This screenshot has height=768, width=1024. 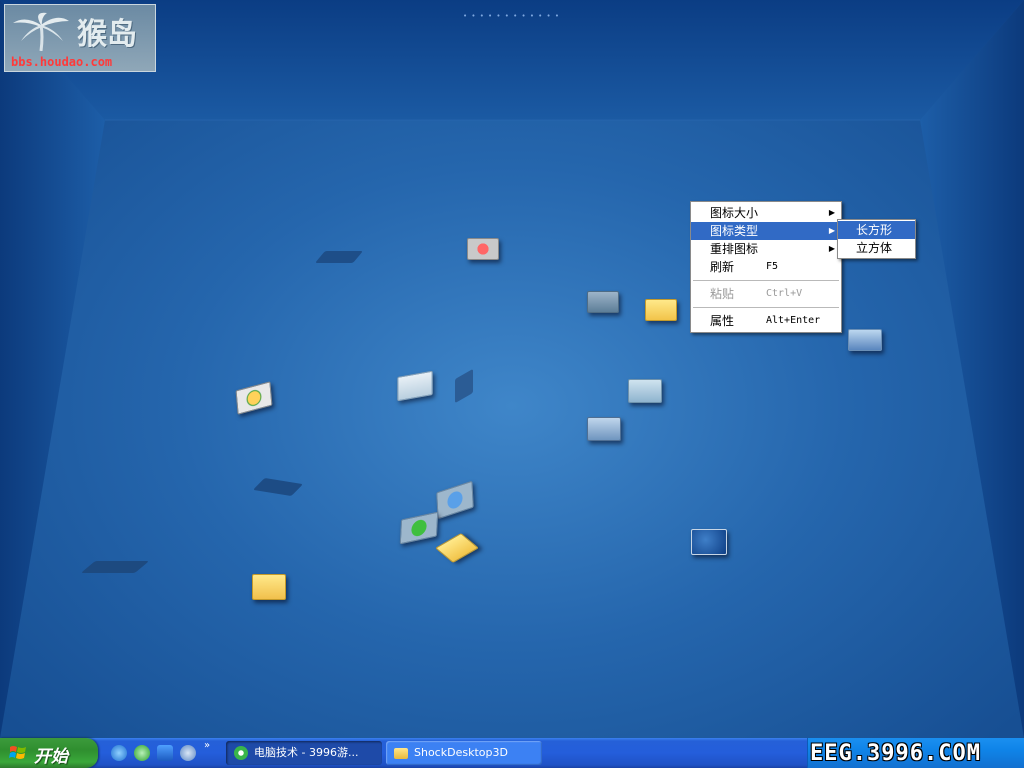 What do you see at coordinates (722, 321) in the screenshot?
I see `menu-item-label: 属性` at bounding box center [722, 321].